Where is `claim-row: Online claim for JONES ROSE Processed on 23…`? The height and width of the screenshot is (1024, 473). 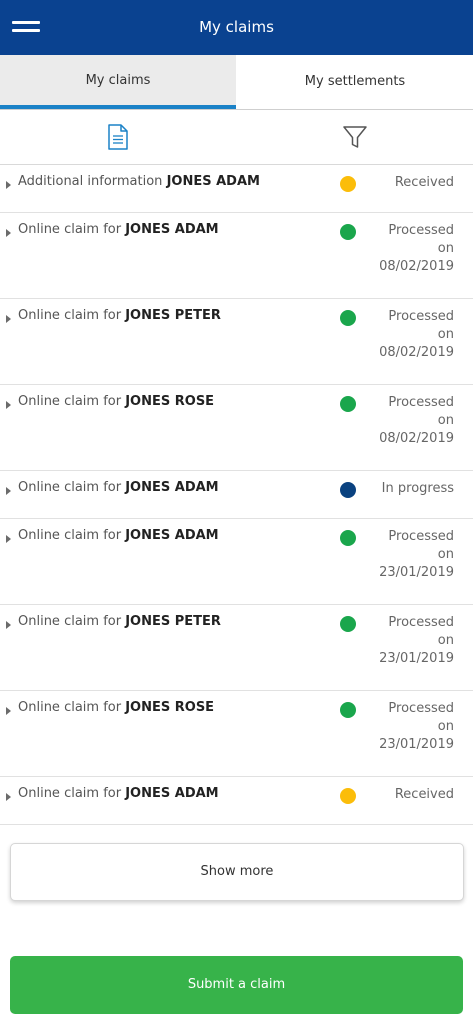
claim-row: Online claim for JONES ROSE Processed on 23… is located at coordinates (236, 734).